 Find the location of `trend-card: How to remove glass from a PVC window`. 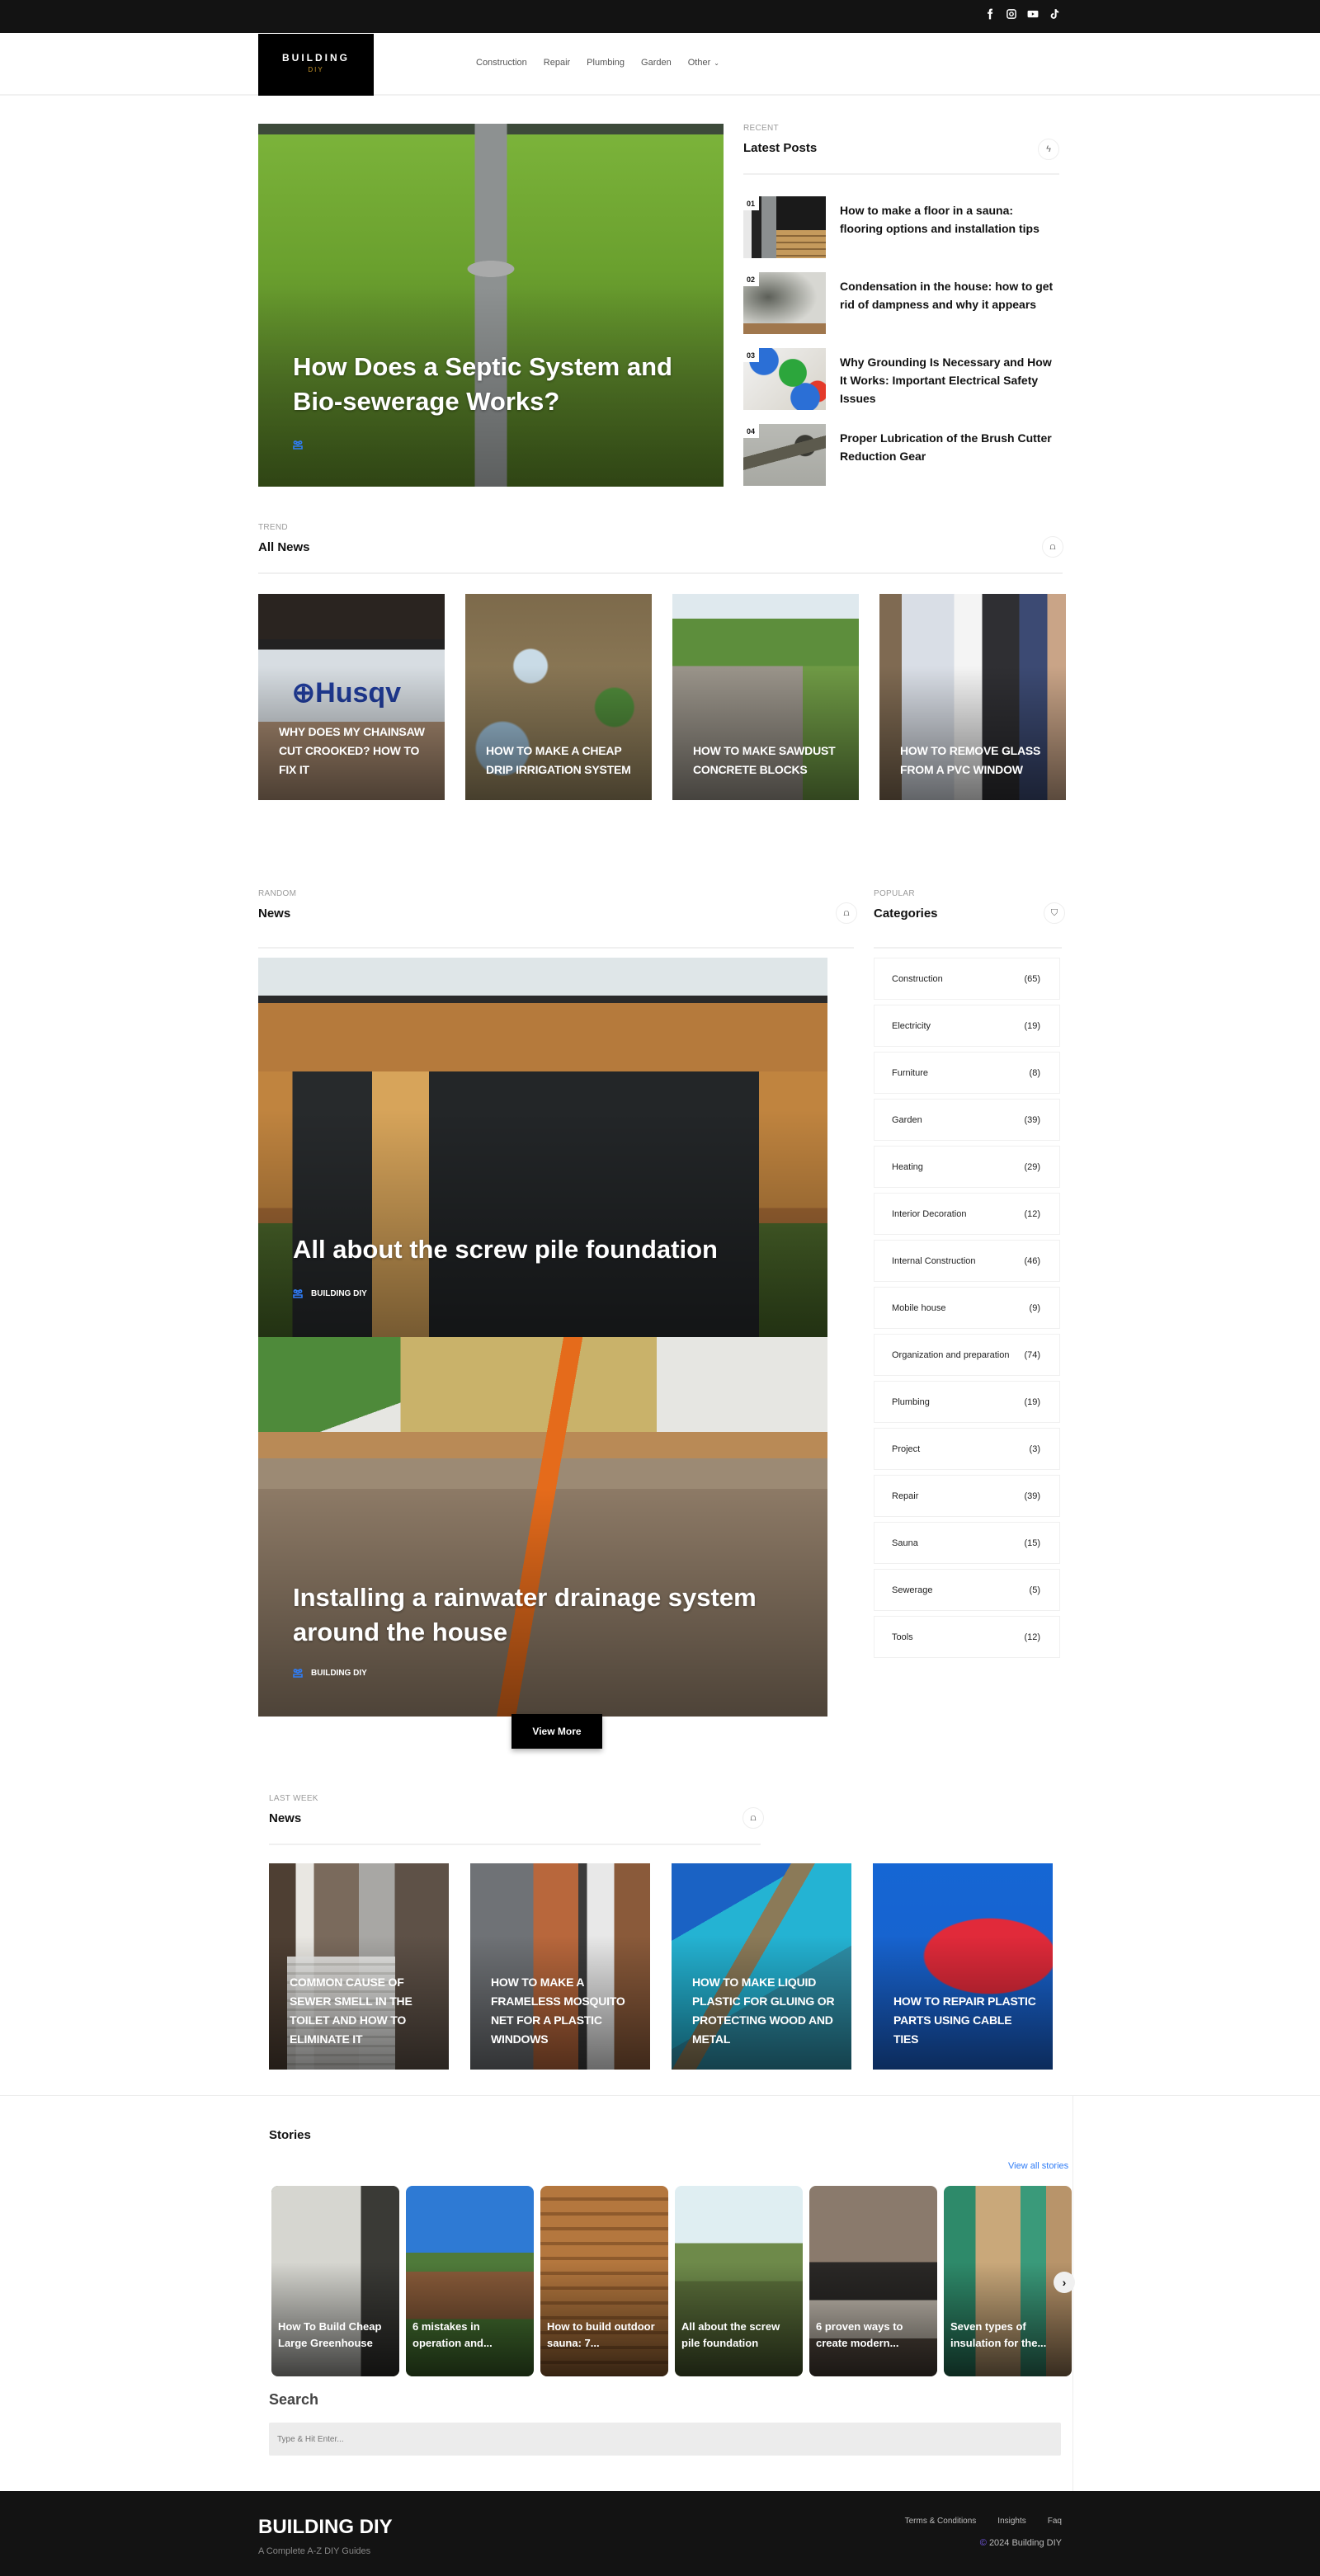

trend-card: How to remove glass from a PVC window is located at coordinates (972, 697).